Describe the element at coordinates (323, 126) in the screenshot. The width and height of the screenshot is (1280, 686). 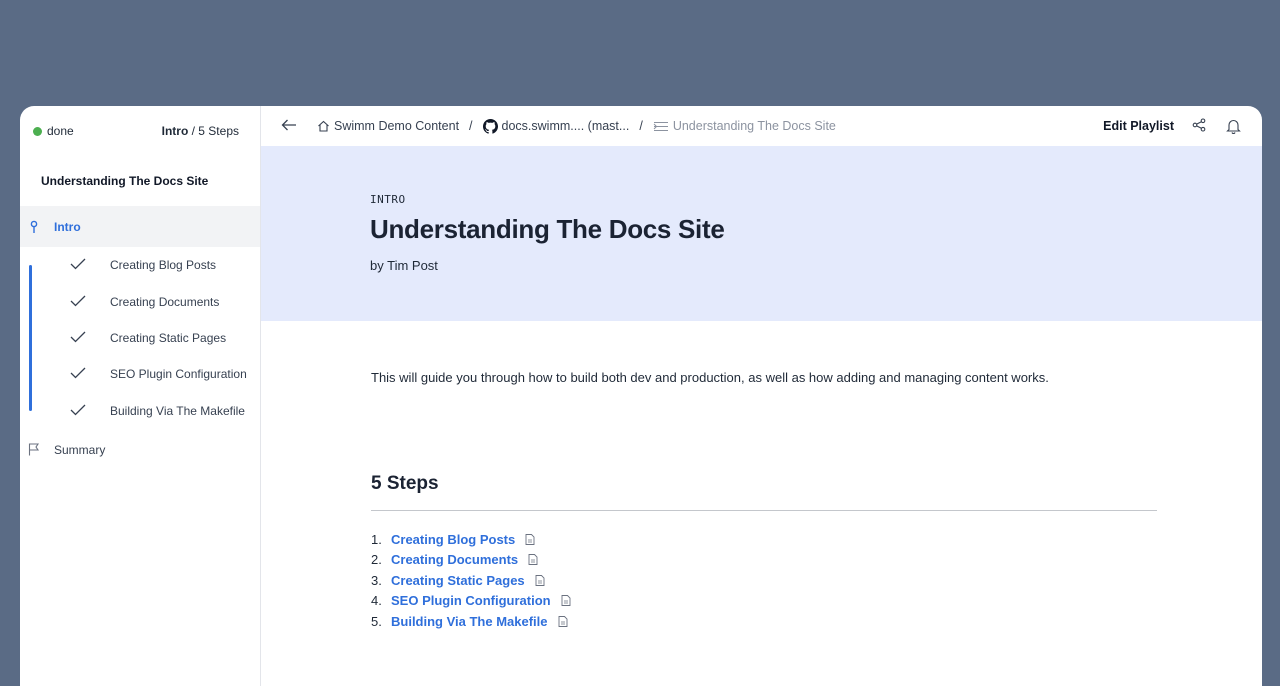
I see `home-icon` at that location.